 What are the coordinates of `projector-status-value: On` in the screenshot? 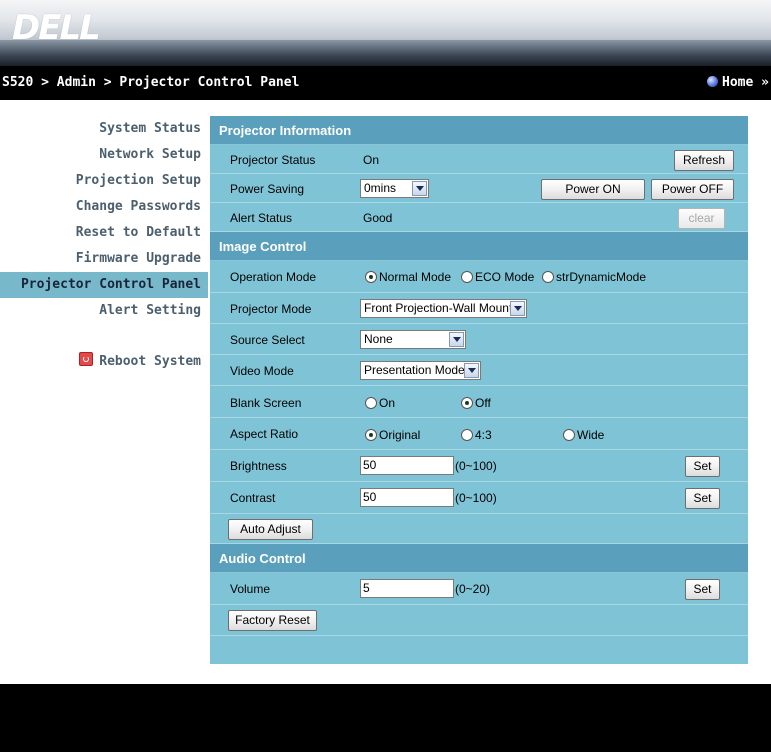 It's located at (371, 160).